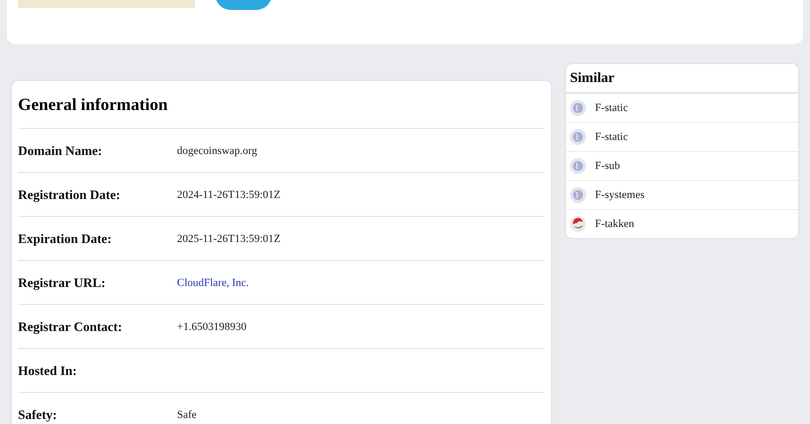 The height and width of the screenshot is (424, 810). Describe the element at coordinates (211, 326) in the screenshot. I see `field-value: +1.6503198930` at that location.